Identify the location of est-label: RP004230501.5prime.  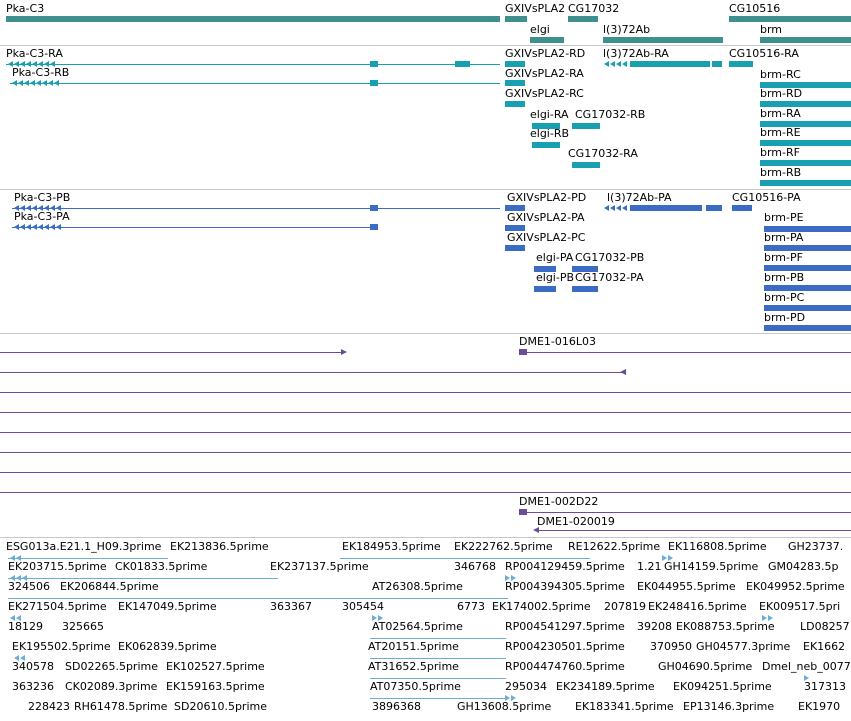
(565, 646).